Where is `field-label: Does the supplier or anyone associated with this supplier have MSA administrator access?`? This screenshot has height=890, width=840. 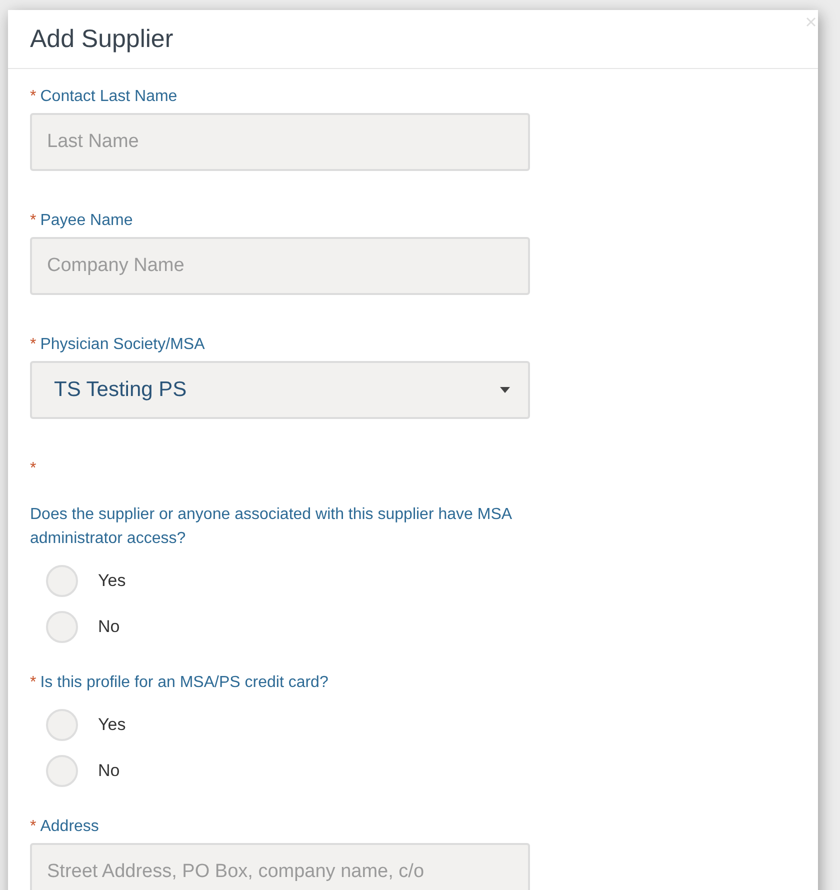 field-label: Does the supplier or anyone associated with this supplier have MSA administrator access? is located at coordinates (271, 526).